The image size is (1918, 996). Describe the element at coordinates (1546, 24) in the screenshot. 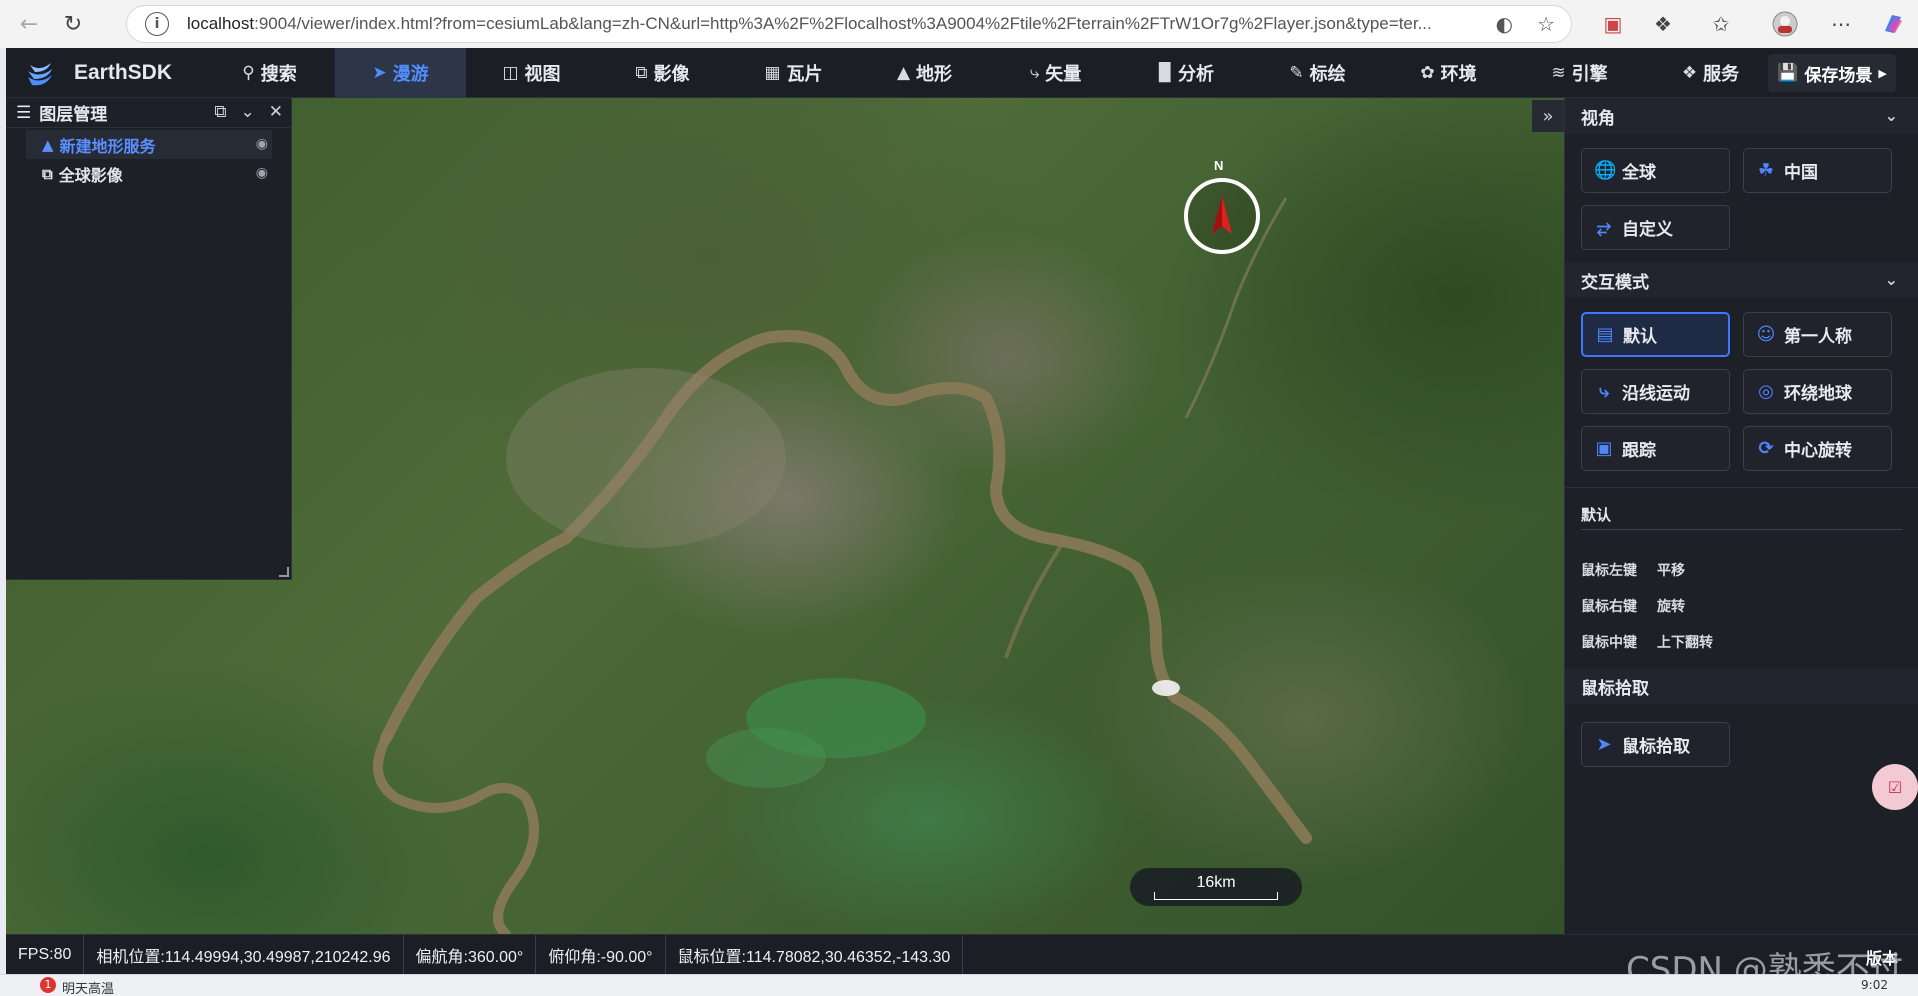

I see `favorite-star-icon: ☆` at that location.